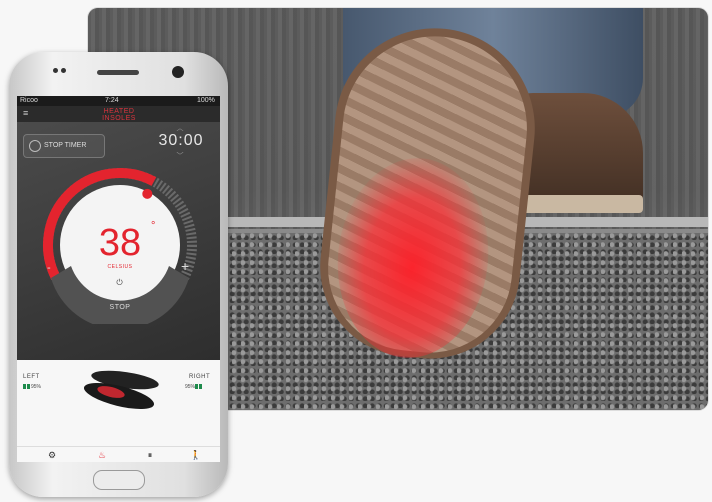 This screenshot has height=502, width=712. Describe the element at coordinates (28, 113) in the screenshot. I see `hamburger-icon: ≡` at that location.